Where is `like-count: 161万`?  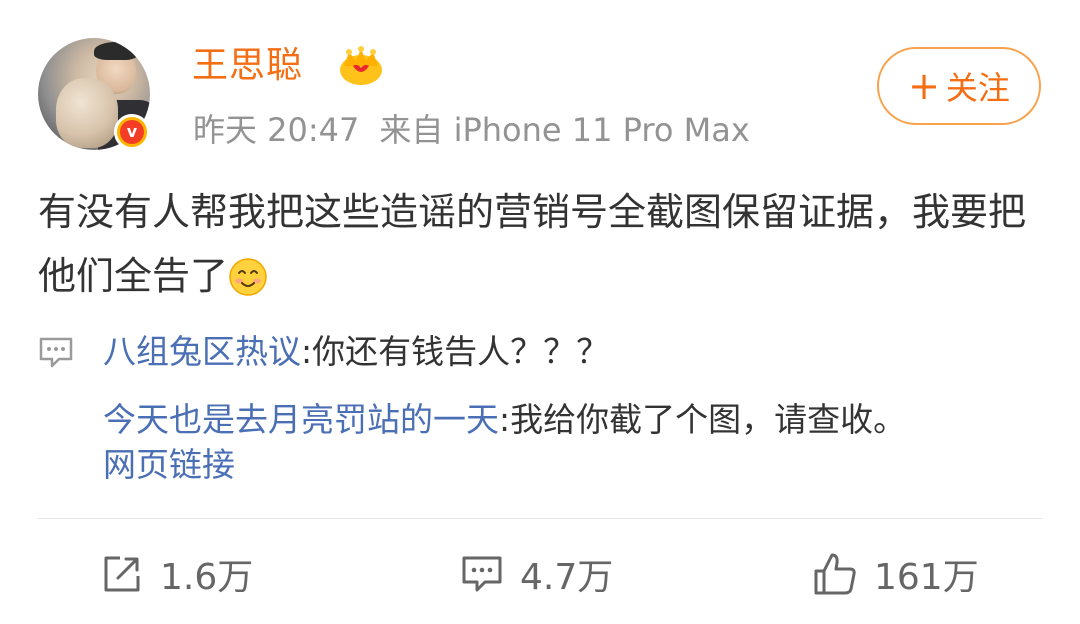
like-count: 161万 is located at coordinates (926, 577).